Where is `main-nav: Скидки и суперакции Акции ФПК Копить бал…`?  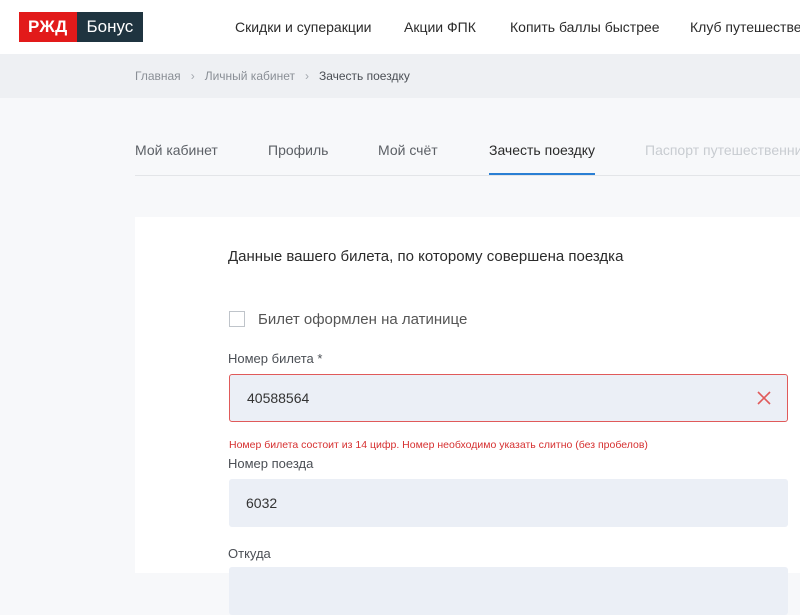 main-nav: Скидки и суперакции Акции ФПК Копить бал… is located at coordinates (400, 27).